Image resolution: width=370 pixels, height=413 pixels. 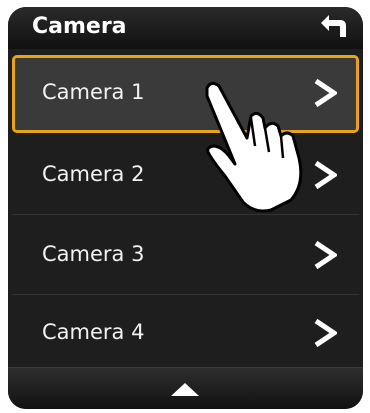 I want to click on list-item-label: Camera 2, so click(x=93, y=174).